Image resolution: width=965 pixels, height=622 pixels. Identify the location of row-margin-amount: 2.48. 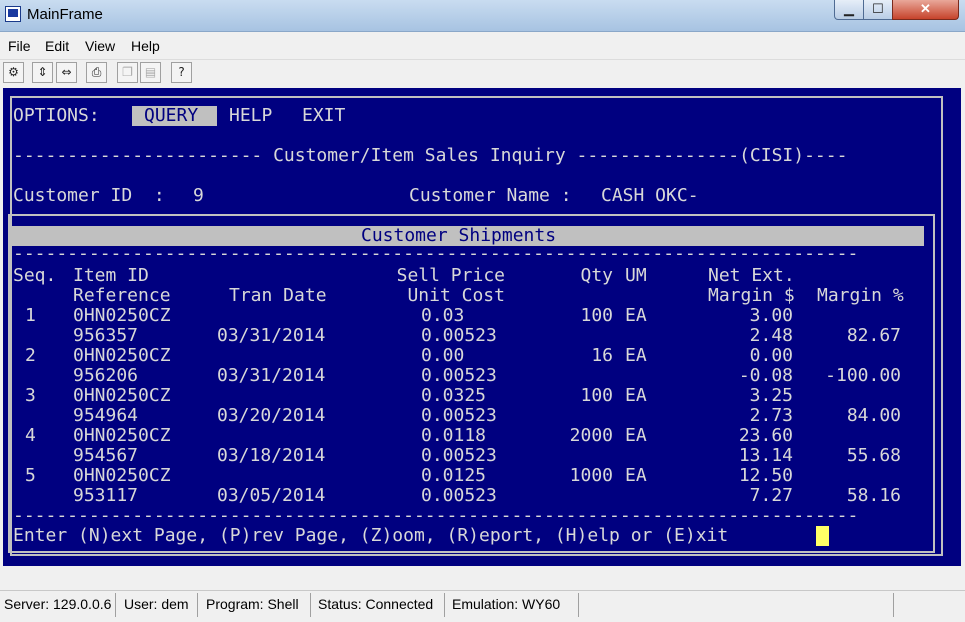
(771, 335).